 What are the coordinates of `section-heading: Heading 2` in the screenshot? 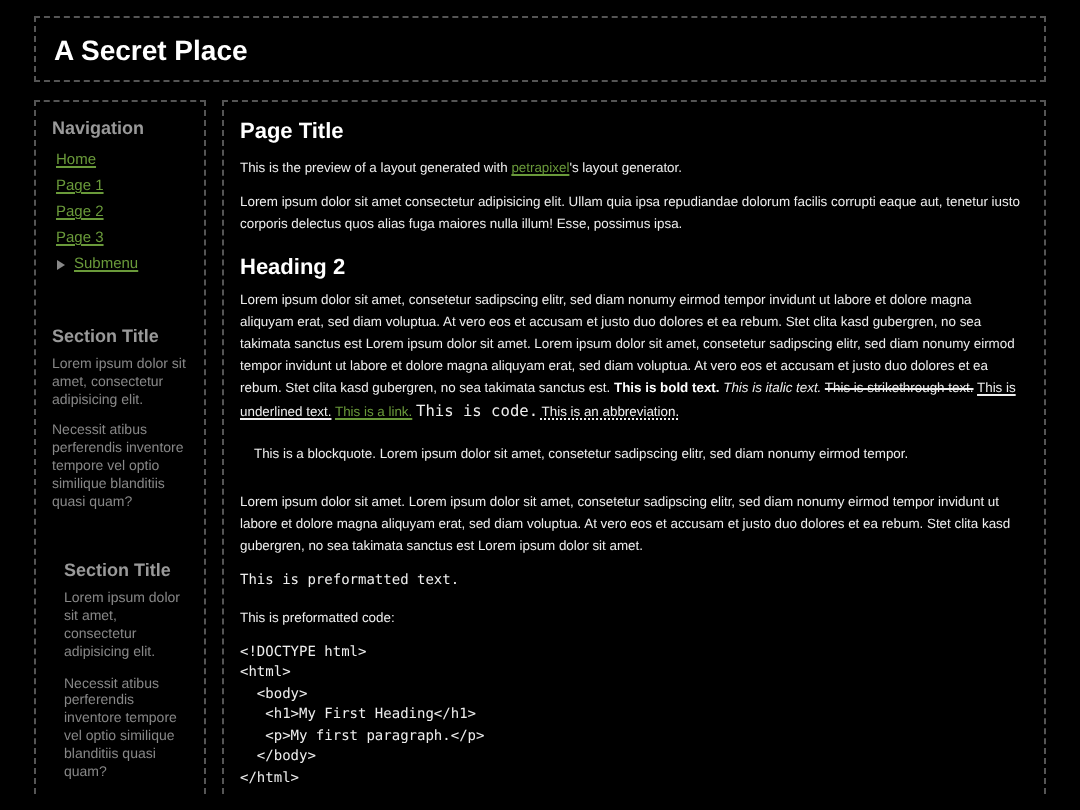 It's located at (294, 268).